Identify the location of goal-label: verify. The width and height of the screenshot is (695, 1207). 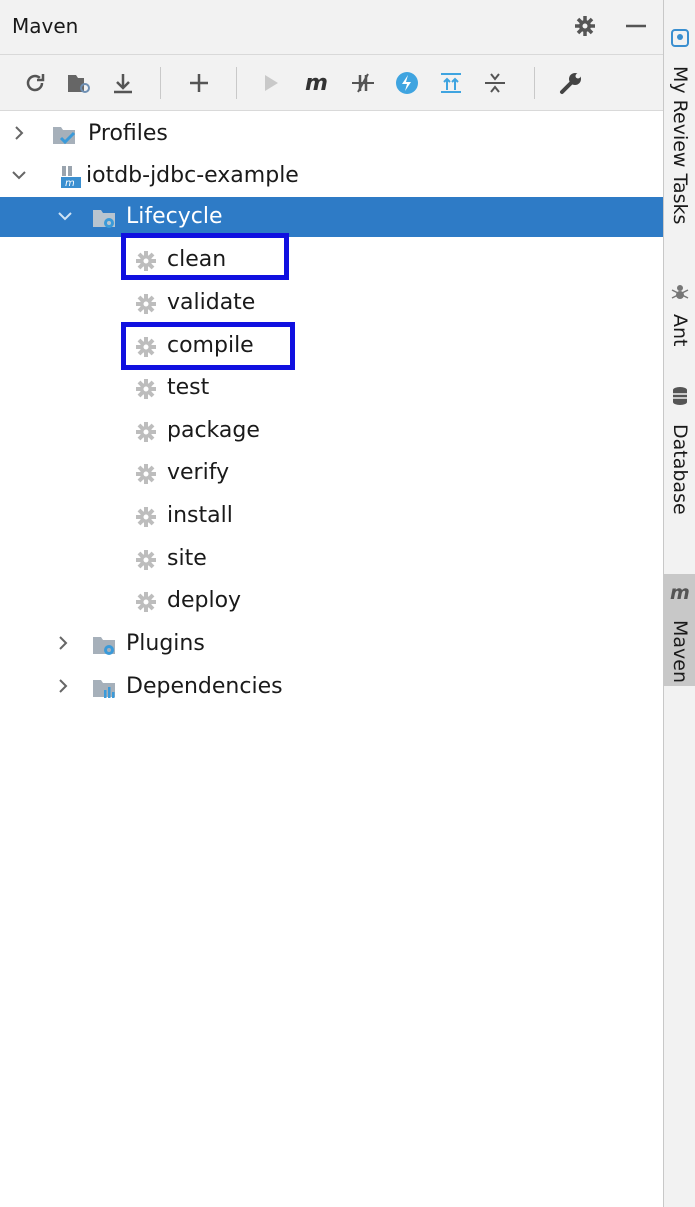
(198, 472).